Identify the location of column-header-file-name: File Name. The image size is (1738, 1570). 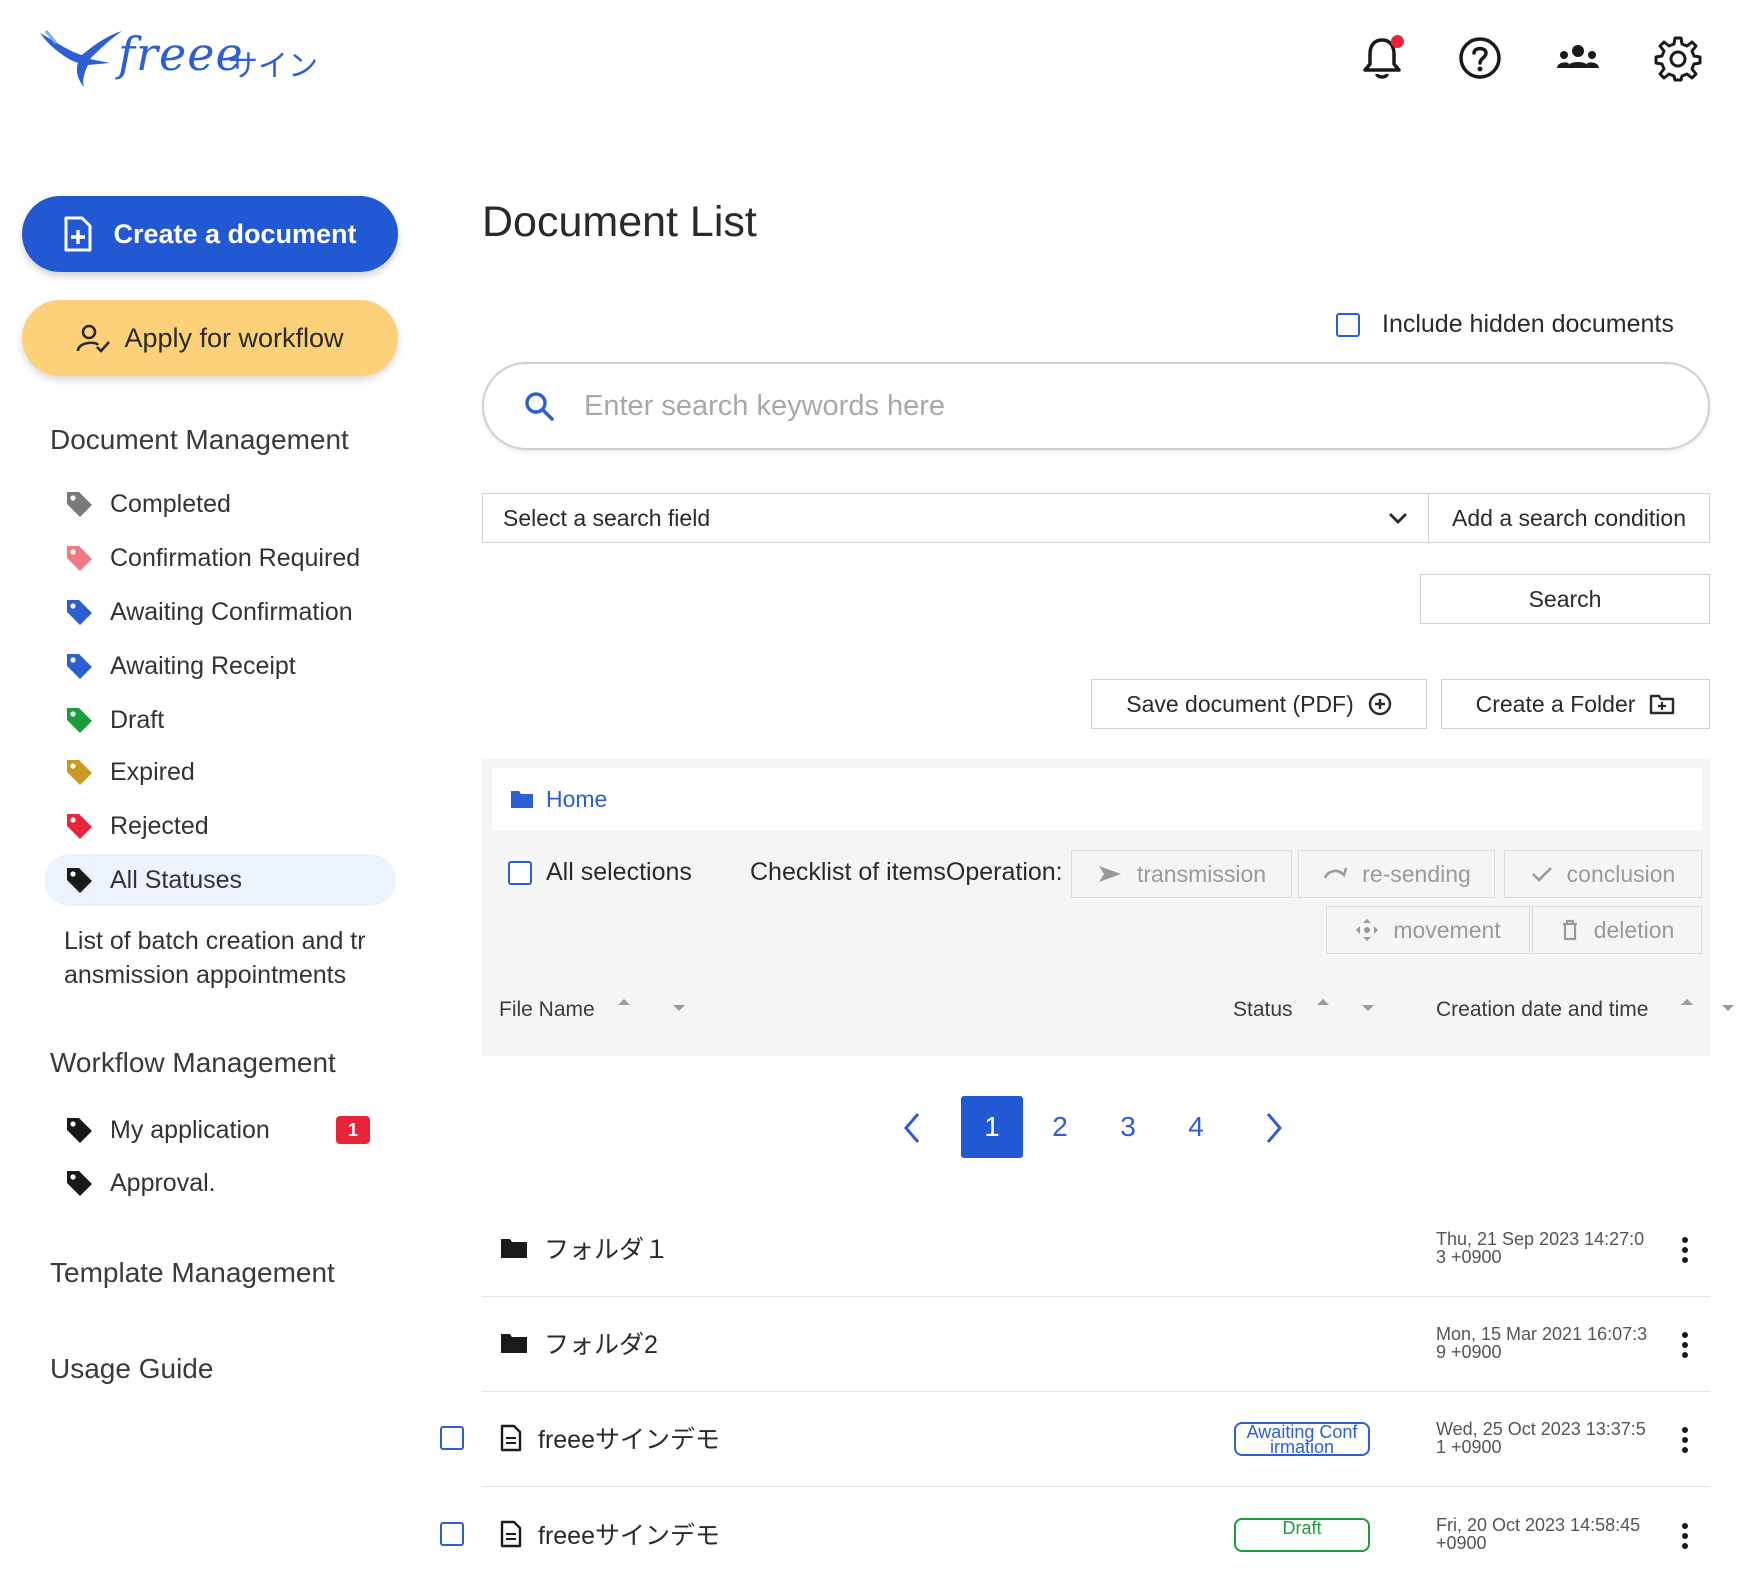
(547, 1010).